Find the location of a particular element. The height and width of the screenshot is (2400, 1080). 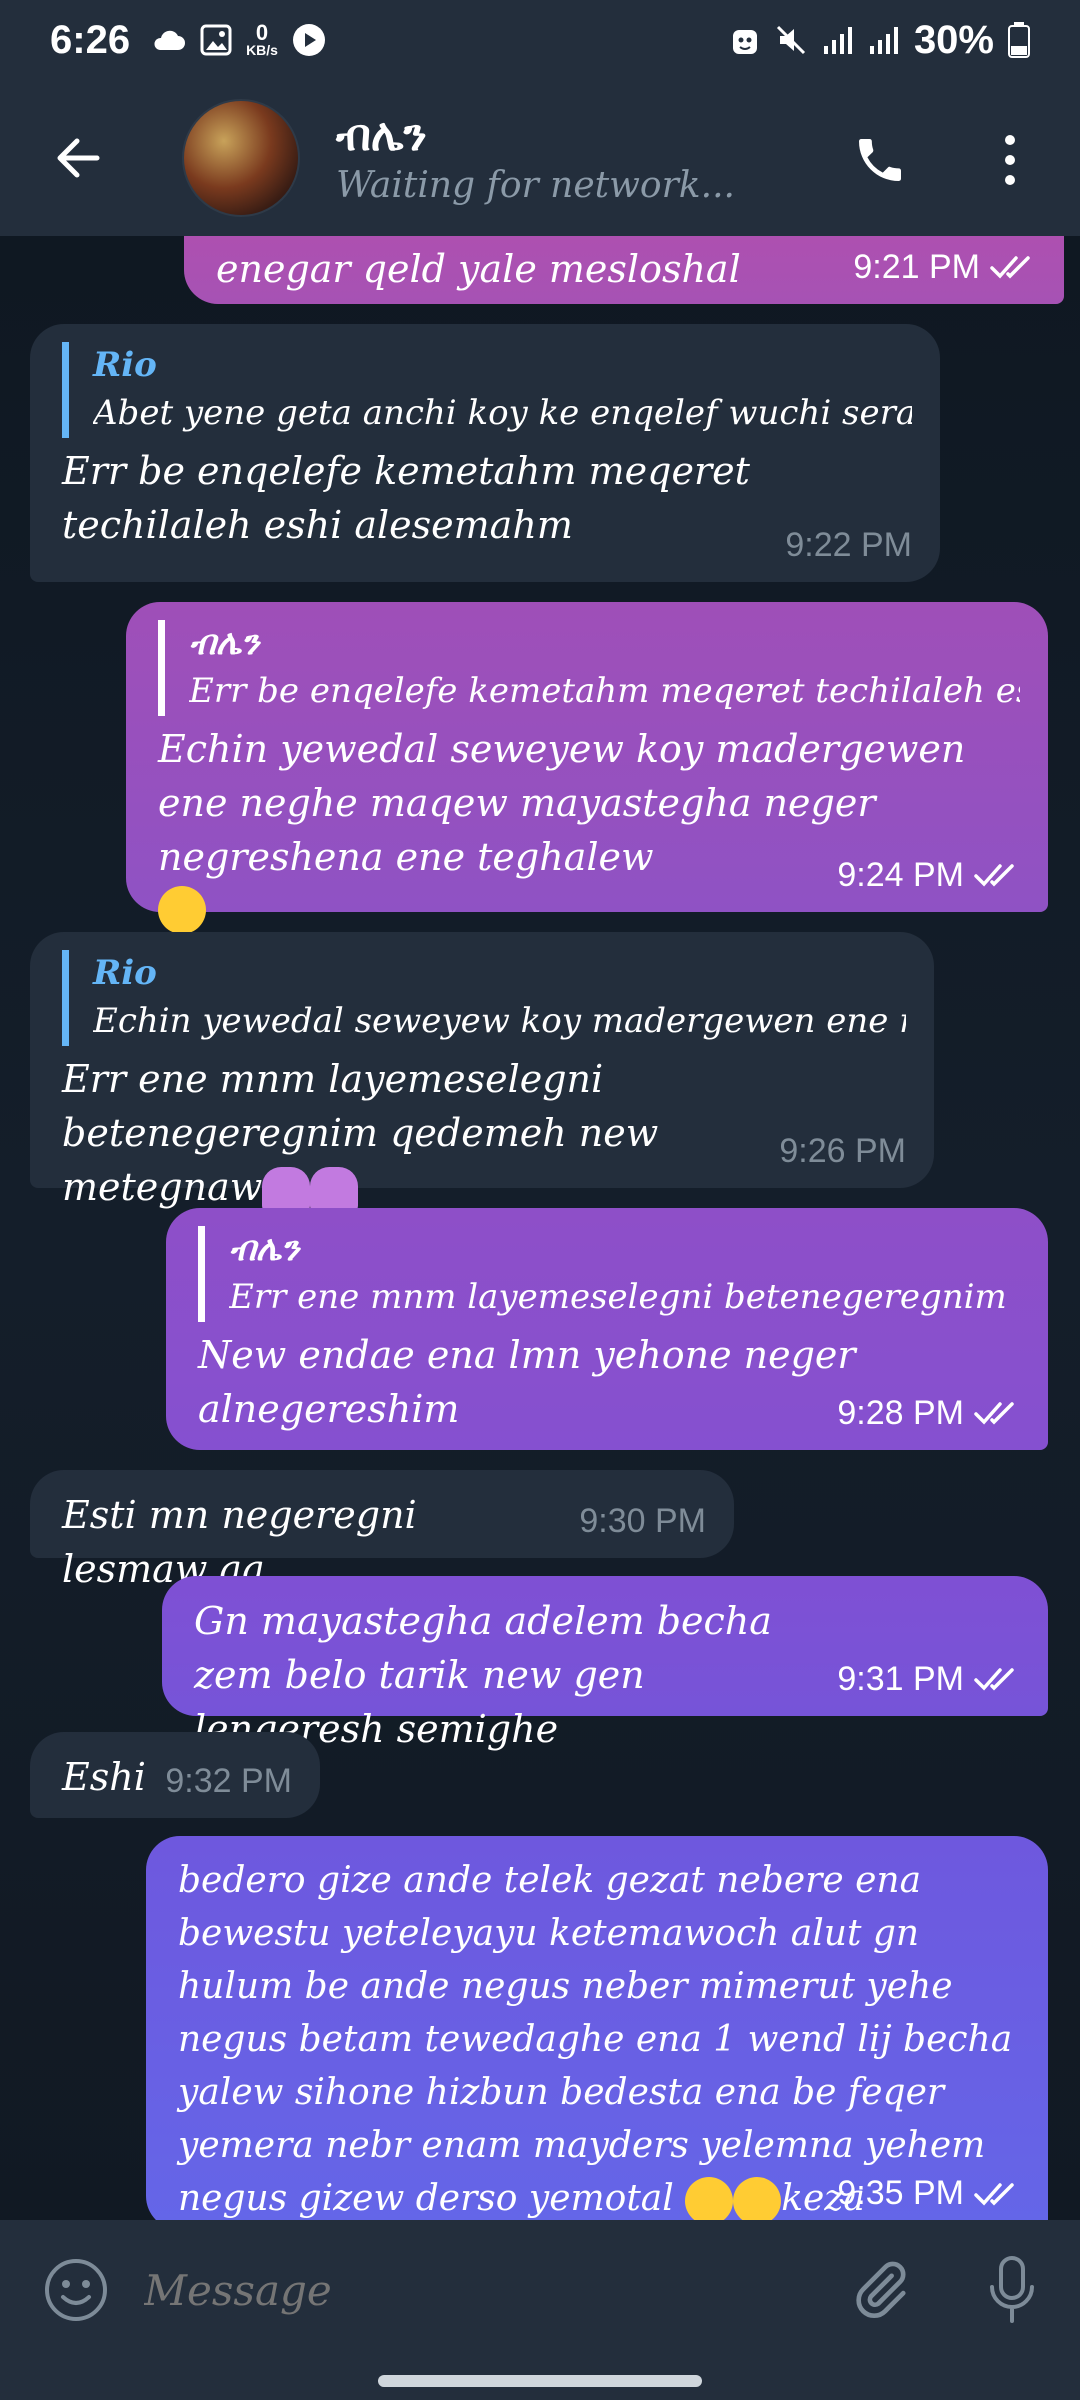

emoji-icon is located at coordinates (76, 2290).